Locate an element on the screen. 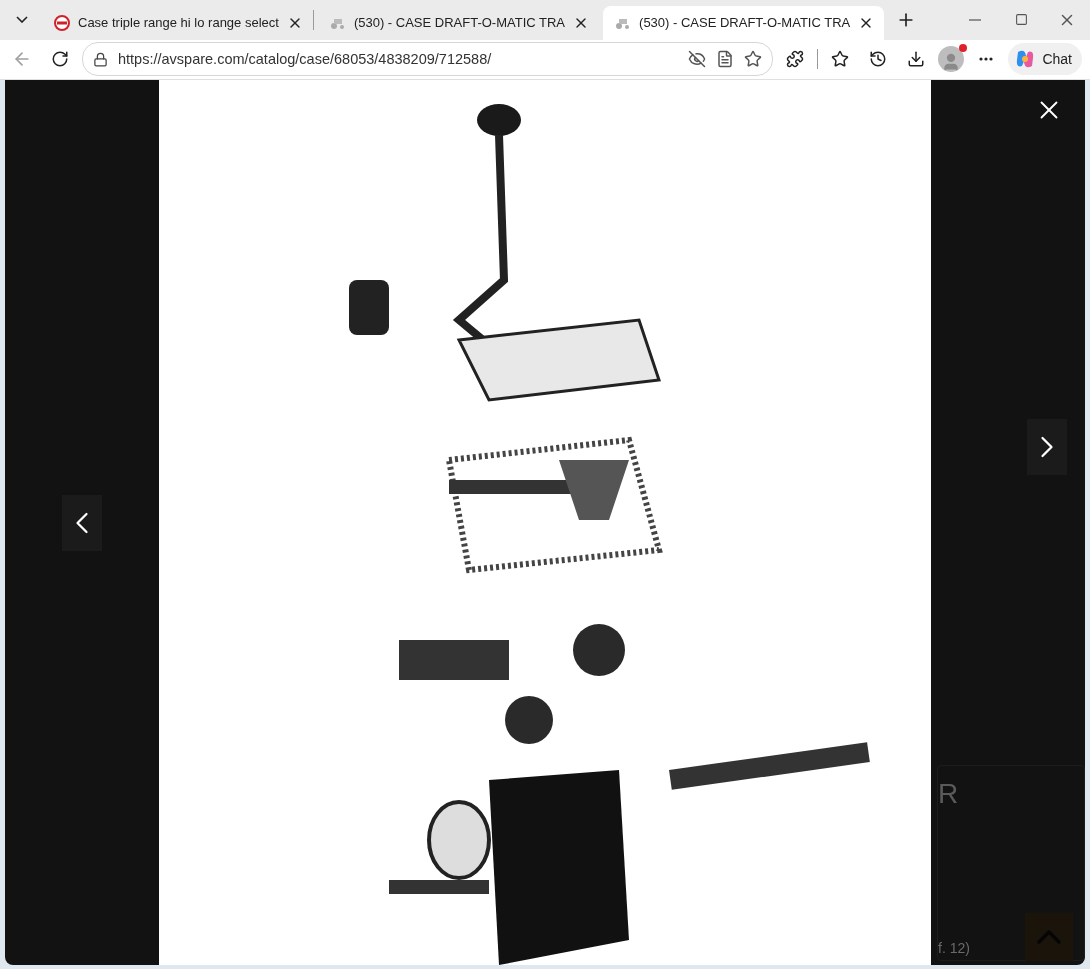 This screenshot has width=1090, height=969. next-button is located at coordinates (1047, 446).